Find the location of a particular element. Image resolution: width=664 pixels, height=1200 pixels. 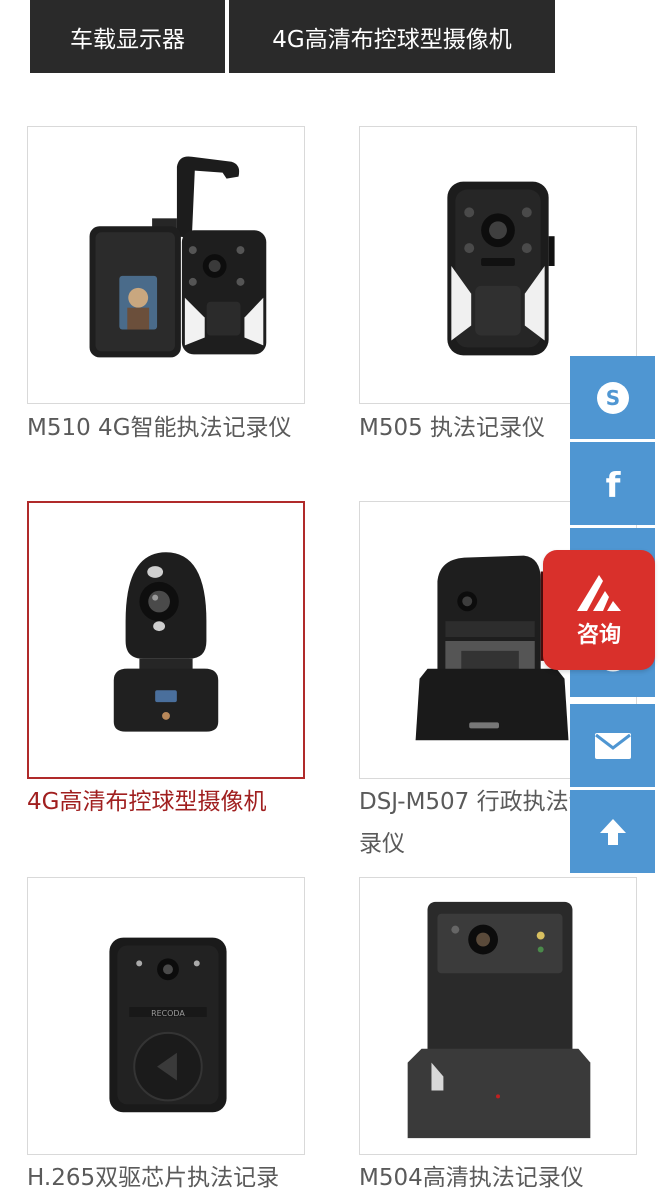

svg-text: S is located at coordinates (612, 398).